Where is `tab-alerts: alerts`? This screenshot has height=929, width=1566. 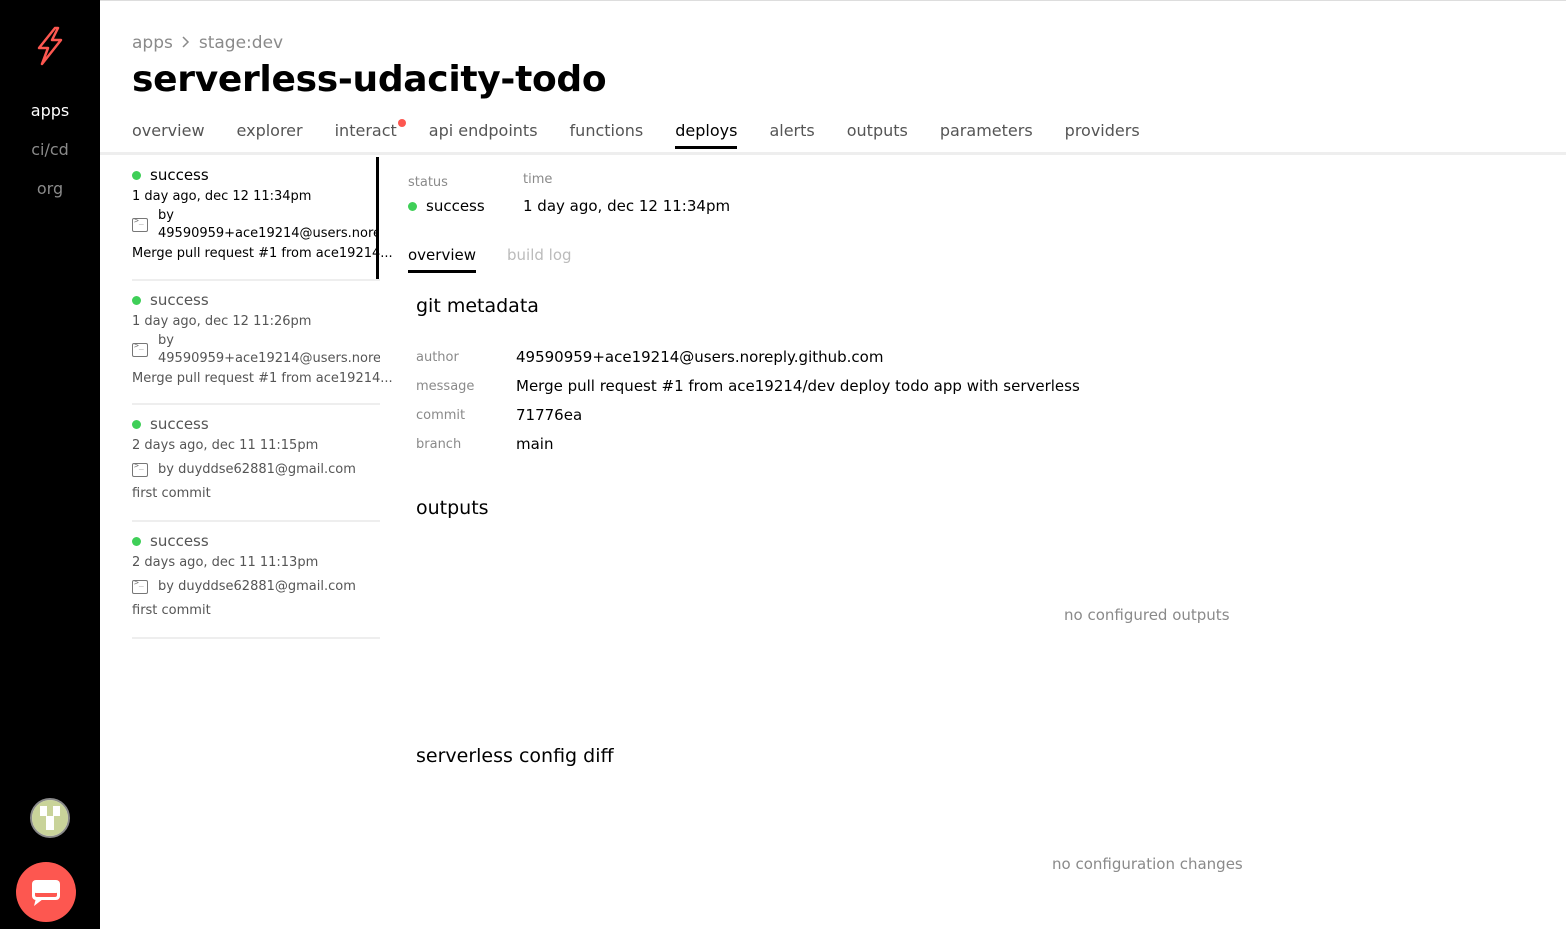
tab-alerts: alerts is located at coordinates (791, 135).